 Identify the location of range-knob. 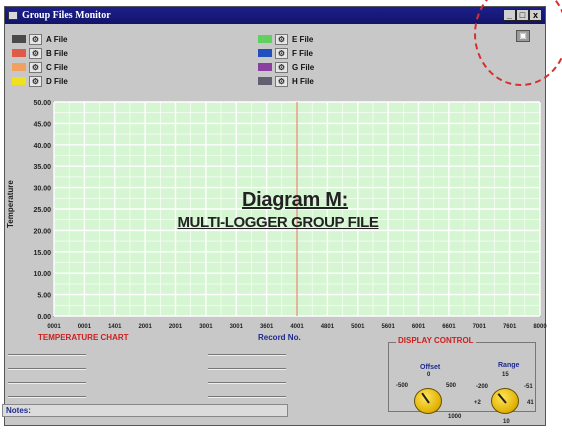
(505, 401).